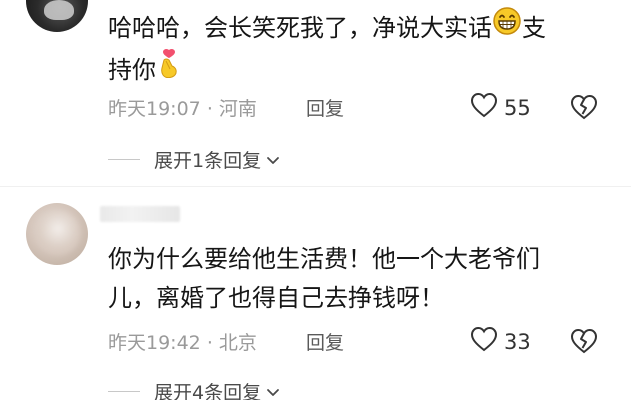  What do you see at coordinates (140, 214) in the screenshot?
I see `username-blurred` at bounding box center [140, 214].